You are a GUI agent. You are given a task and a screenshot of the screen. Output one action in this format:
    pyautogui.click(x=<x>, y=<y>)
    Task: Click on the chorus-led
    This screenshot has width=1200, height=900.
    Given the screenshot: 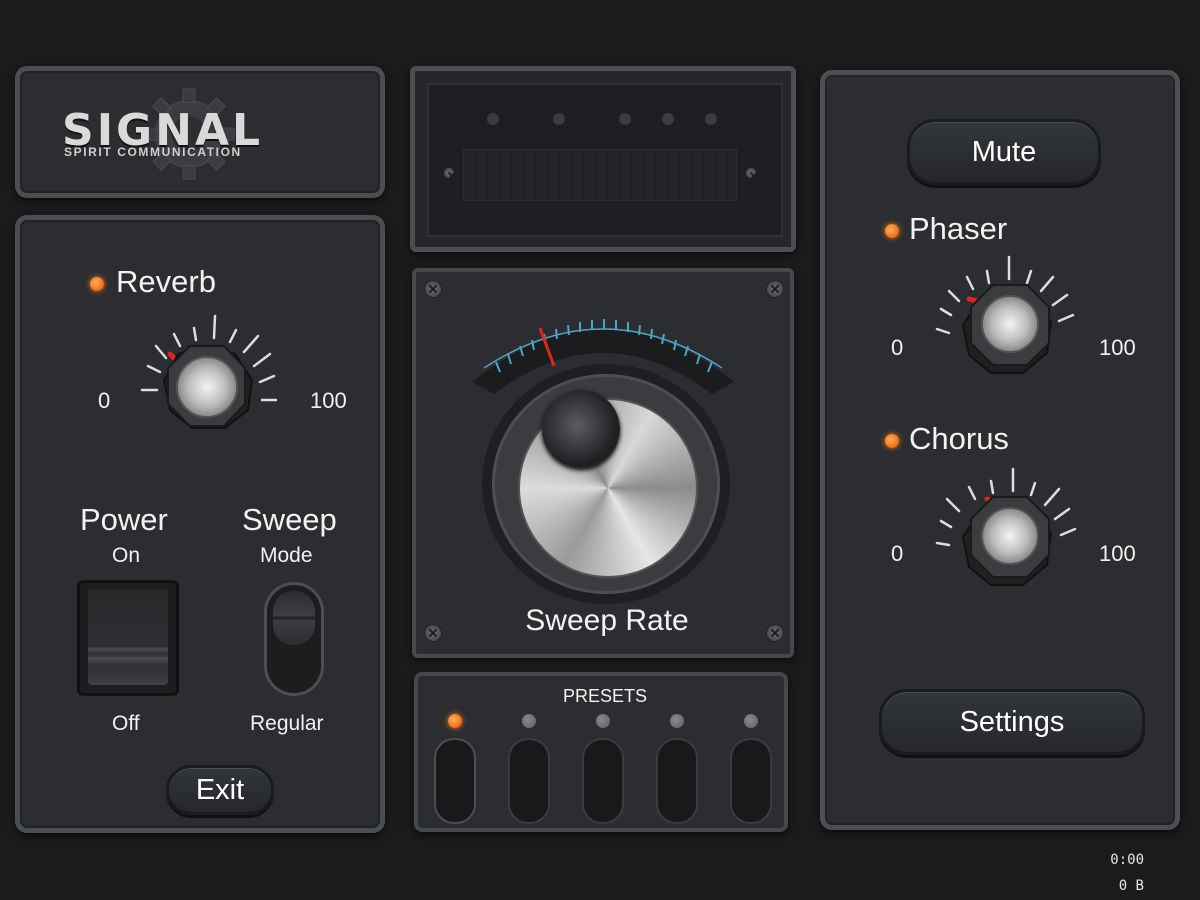 What is the action you would take?
    pyautogui.click(x=892, y=441)
    